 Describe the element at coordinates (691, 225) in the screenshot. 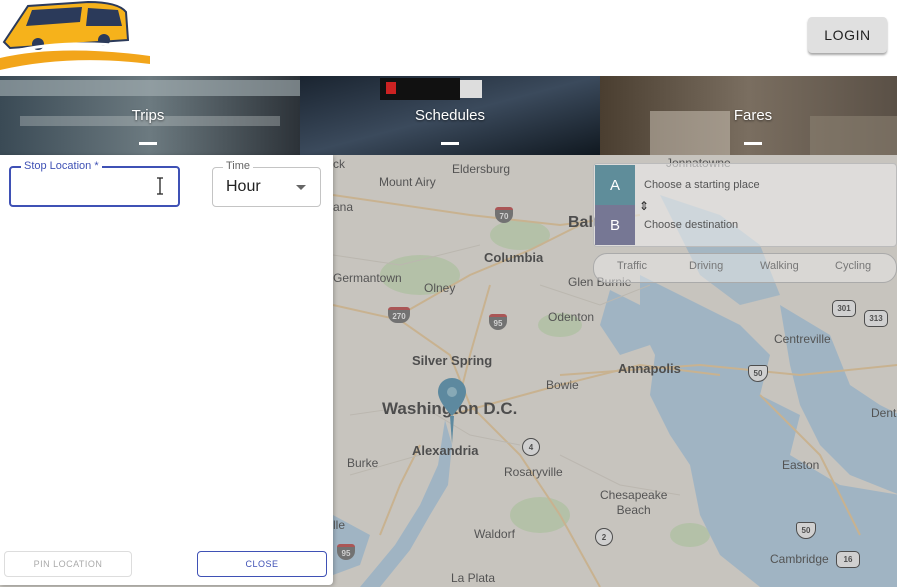

I see `destination-input: Choose destination` at that location.